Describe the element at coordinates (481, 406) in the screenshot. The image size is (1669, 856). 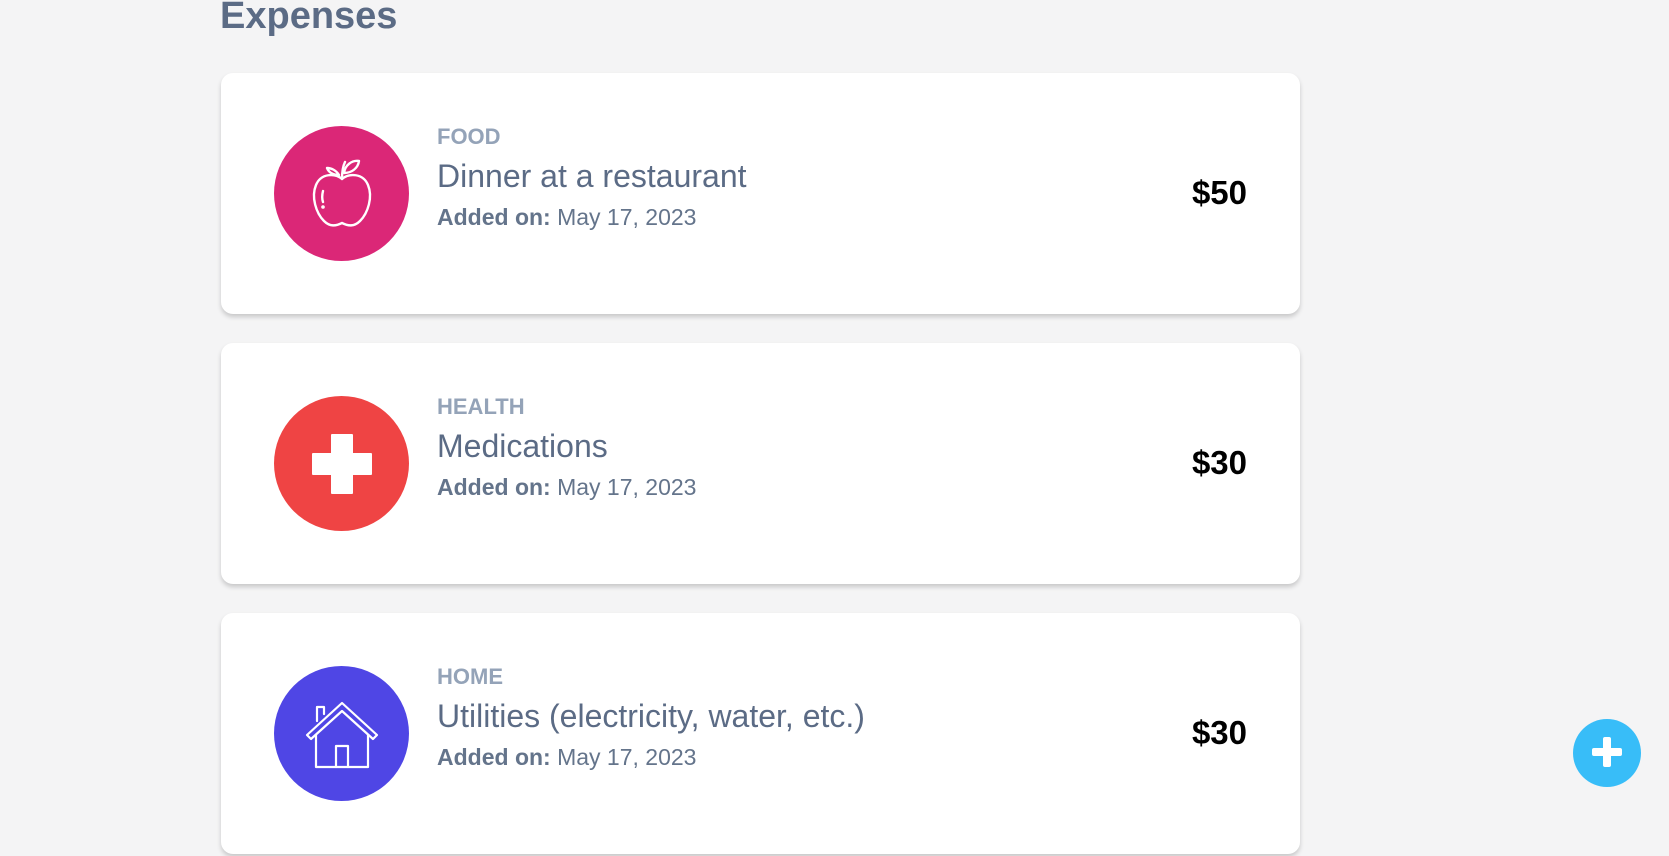
I see `expense-category: HEALTH` at that location.